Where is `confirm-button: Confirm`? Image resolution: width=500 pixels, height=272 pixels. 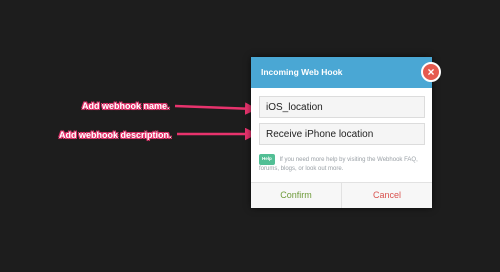 confirm-button: Confirm is located at coordinates (296, 195).